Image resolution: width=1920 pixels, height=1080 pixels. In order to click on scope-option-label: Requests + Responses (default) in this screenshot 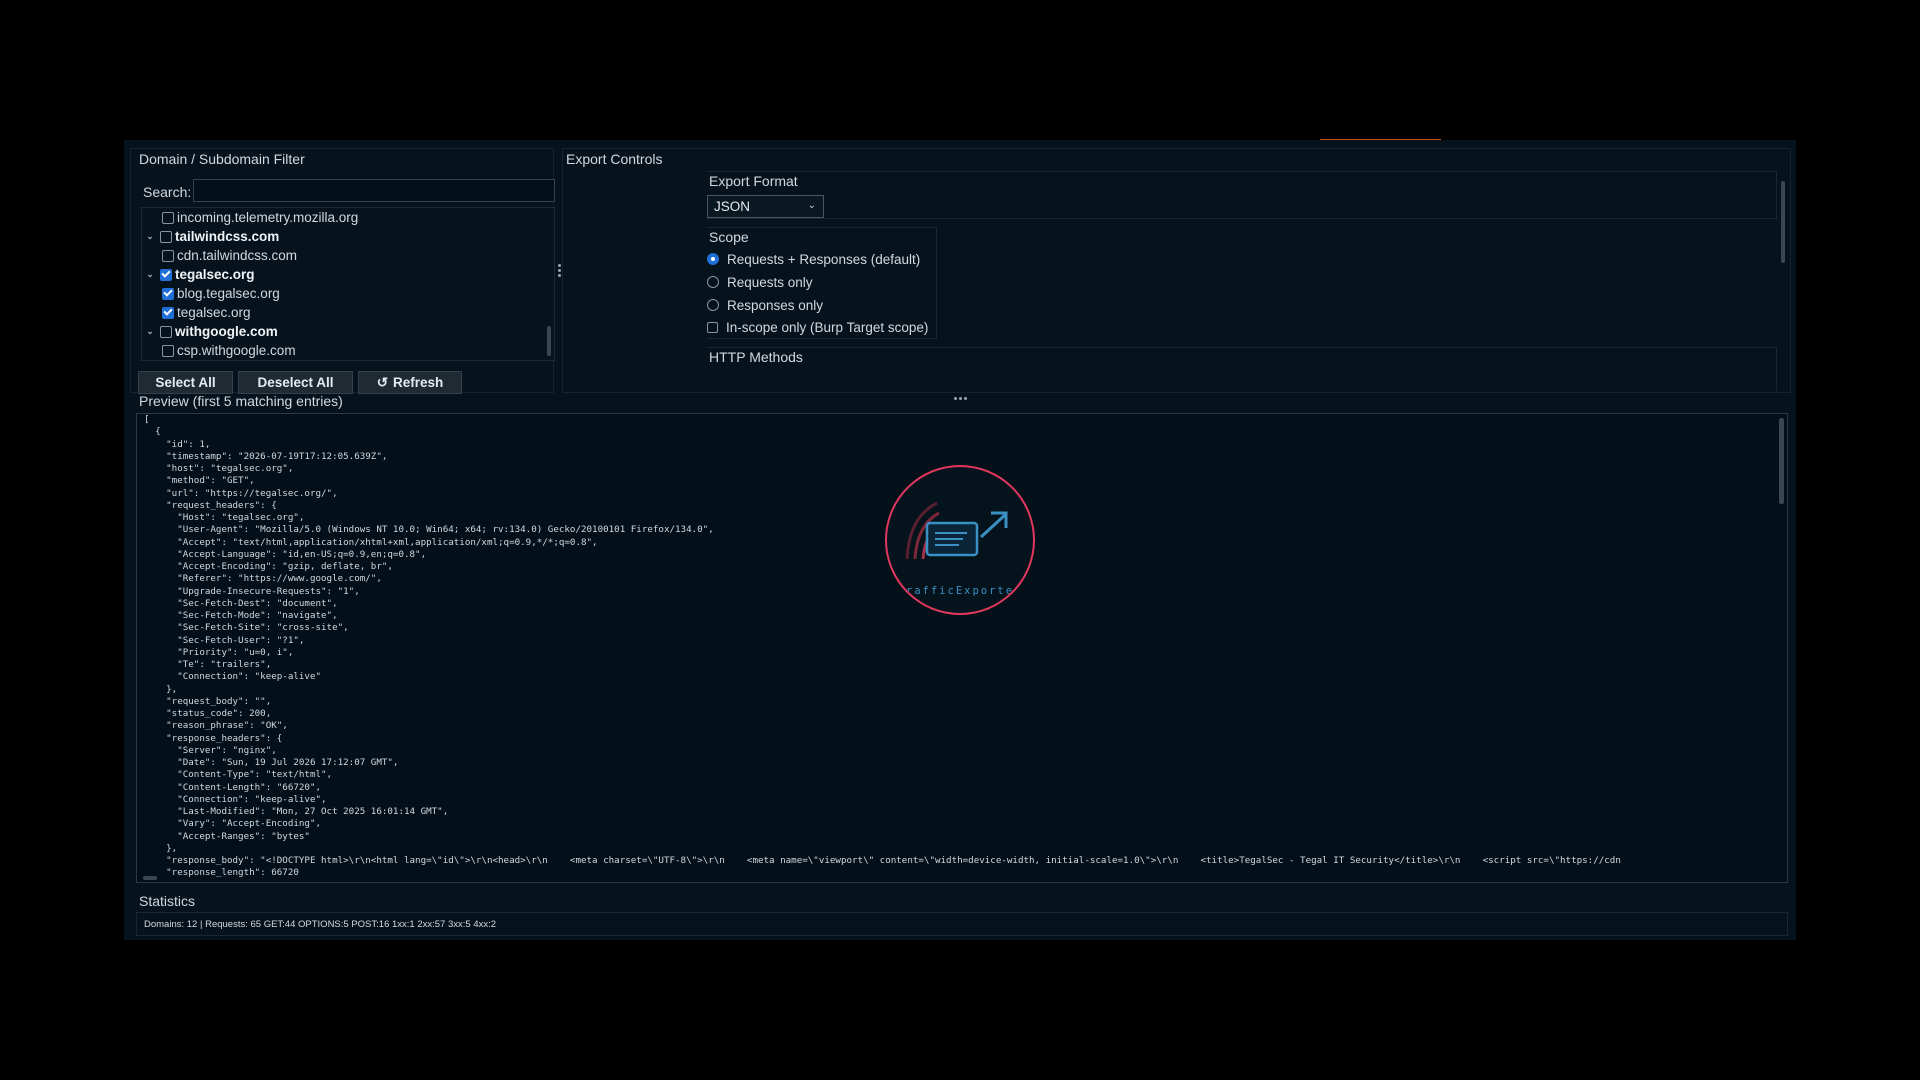, I will do `click(824, 259)`.